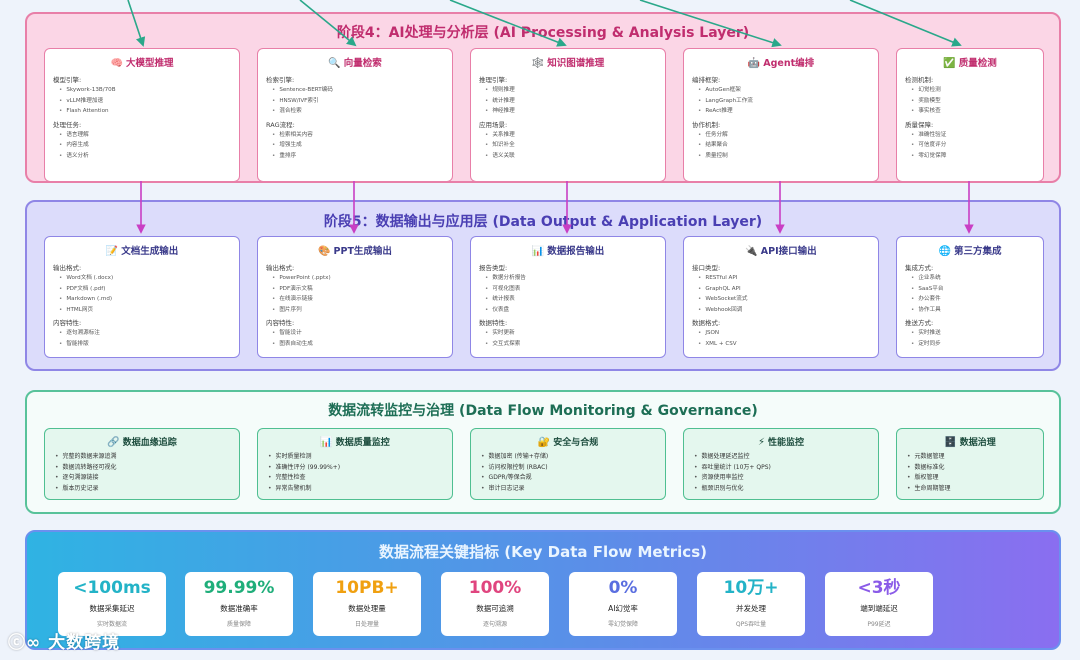 The height and width of the screenshot is (660, 1080). Describe the element at coordinates (781, 90) in the screenshot. I see `list-item: AutoGen框架` at that location.